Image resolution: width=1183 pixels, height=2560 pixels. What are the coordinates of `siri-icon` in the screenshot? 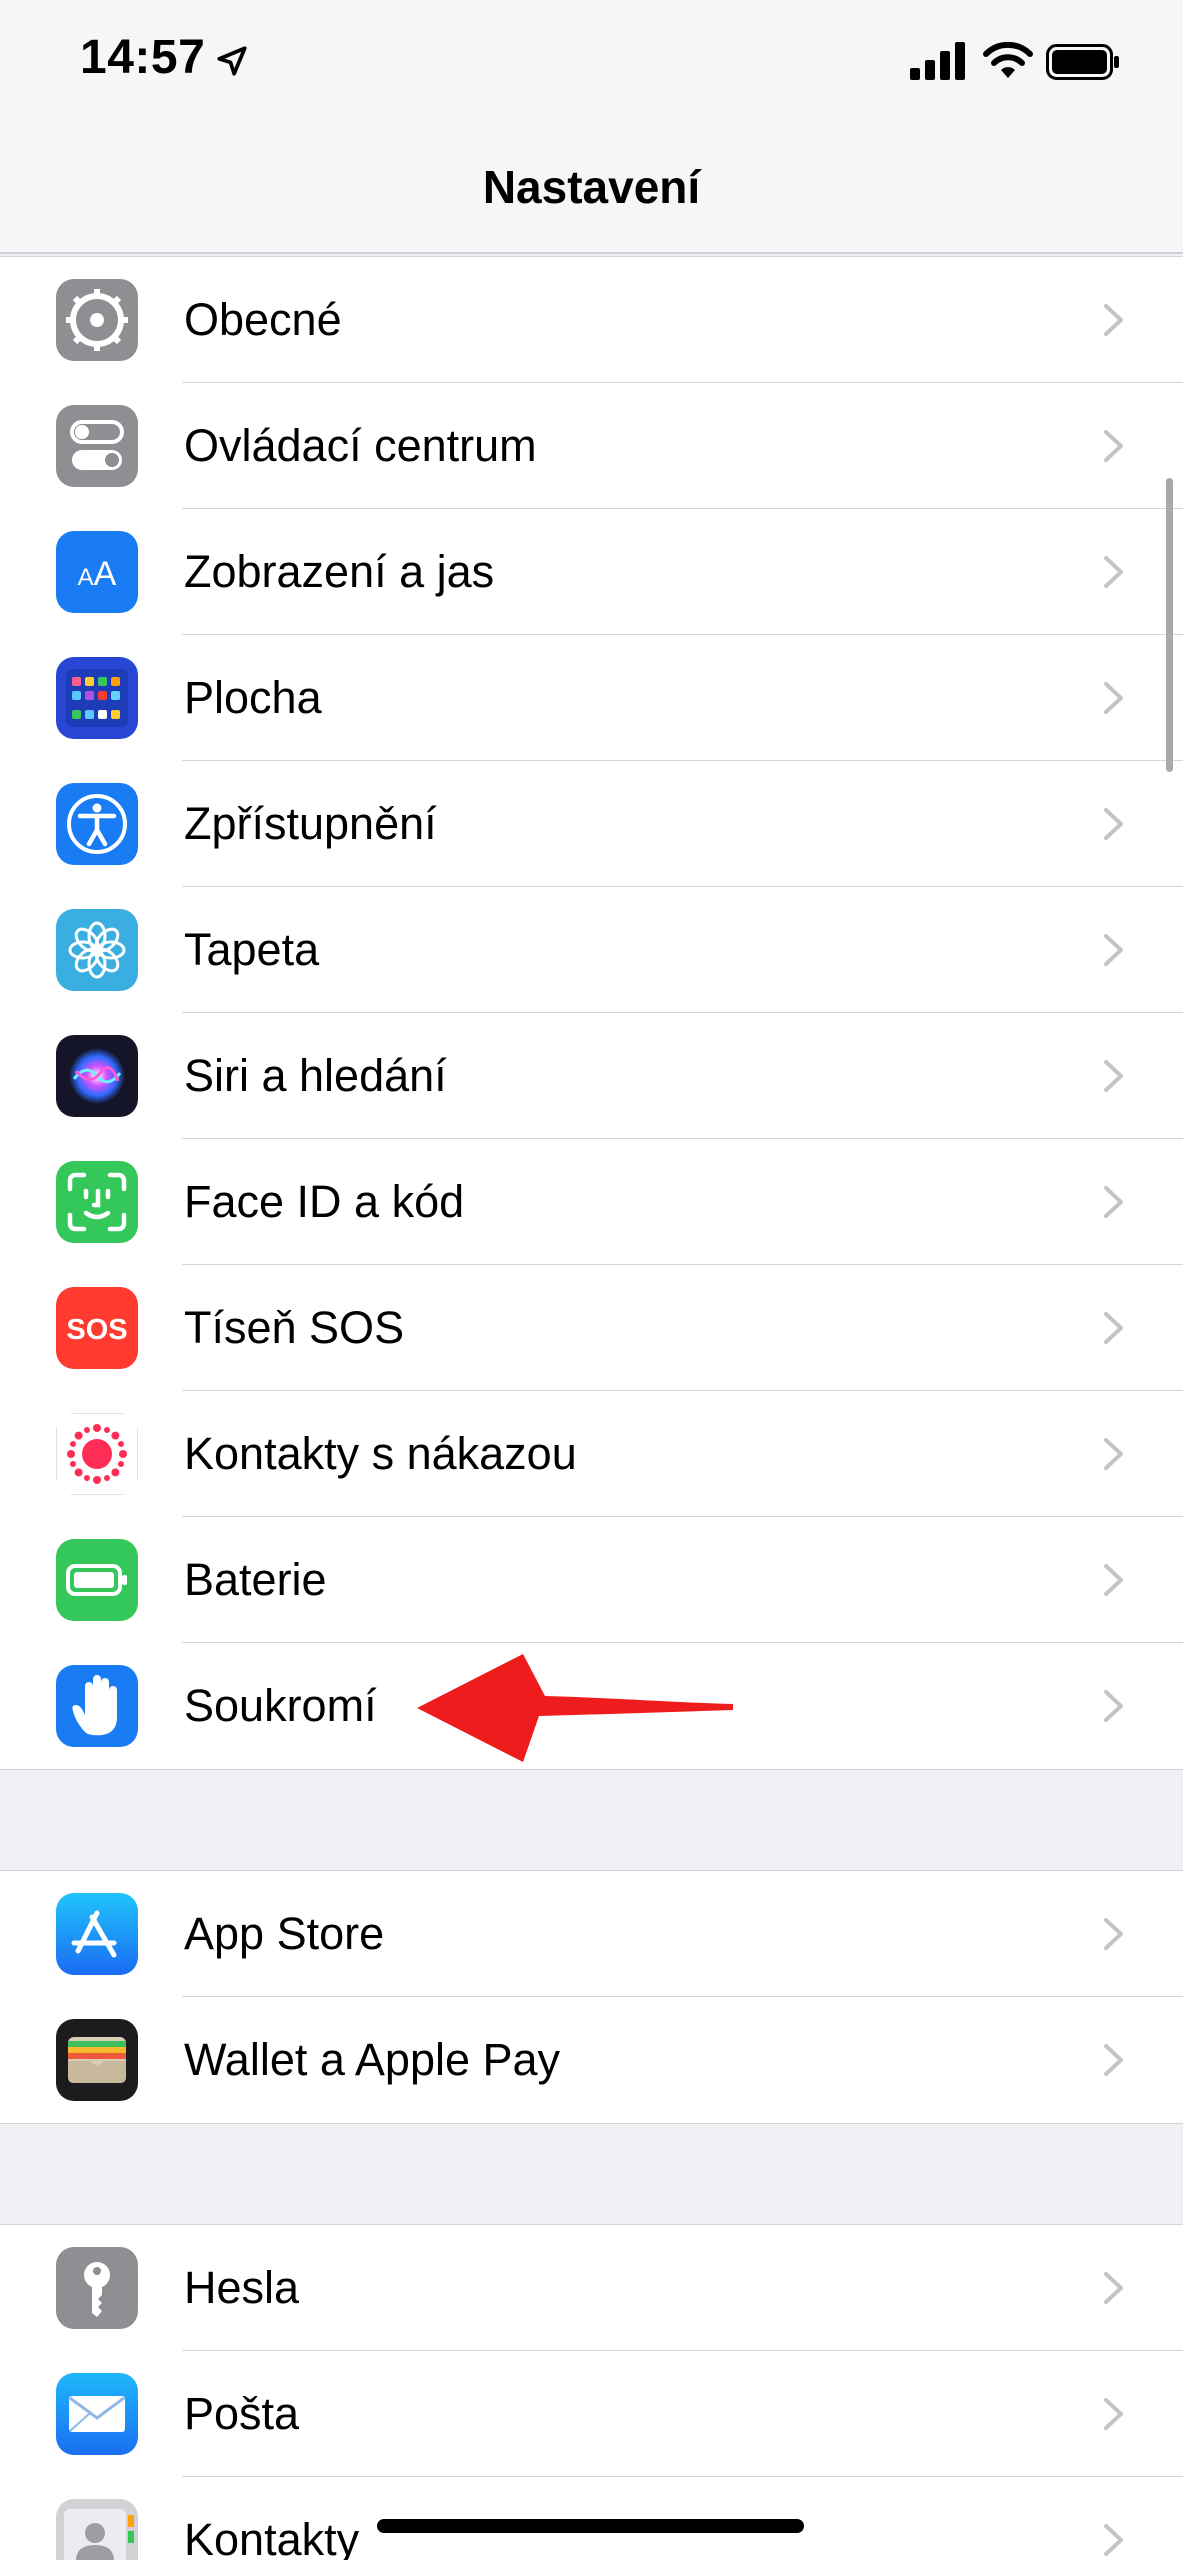 It's located at (97, 1076).